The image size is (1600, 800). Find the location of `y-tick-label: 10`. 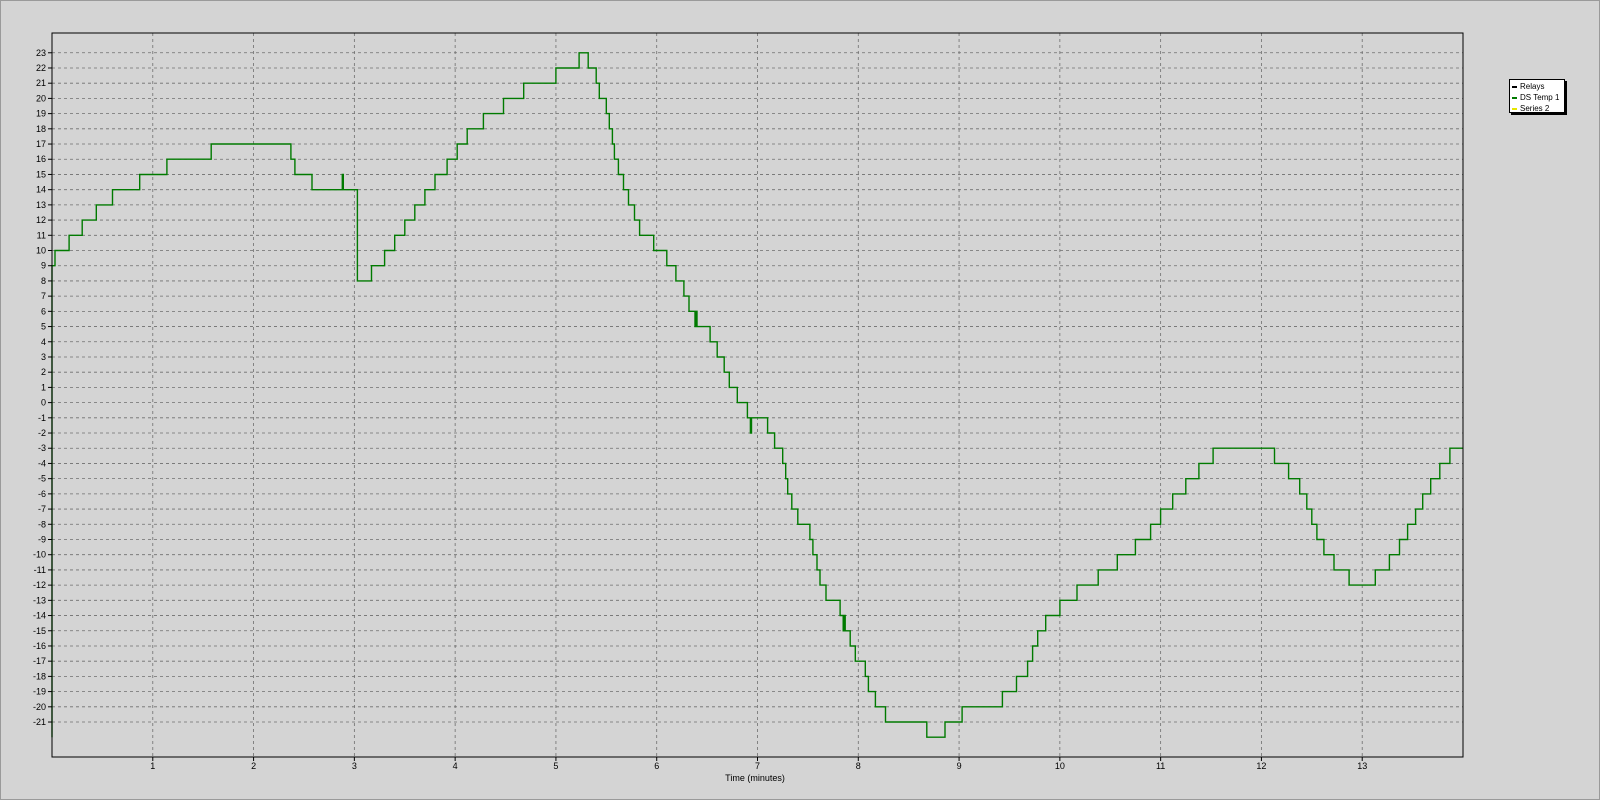

y-tick-label: 10 is located at coordinates (41, 251).